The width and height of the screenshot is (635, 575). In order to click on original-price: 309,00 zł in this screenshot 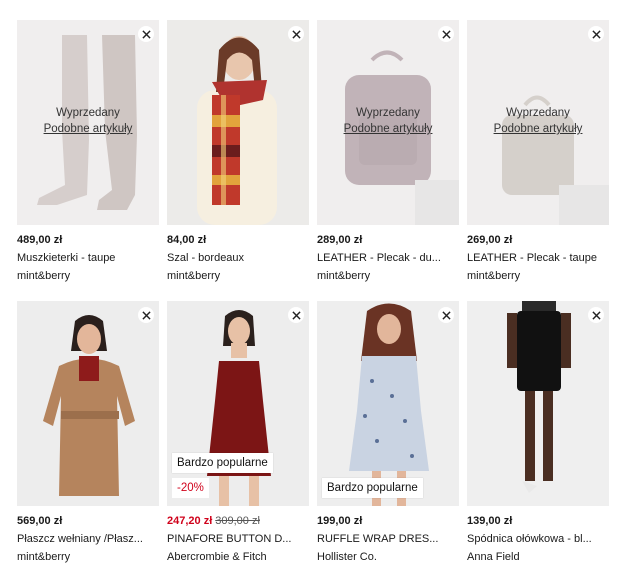, I will do `click(237, 521)`.